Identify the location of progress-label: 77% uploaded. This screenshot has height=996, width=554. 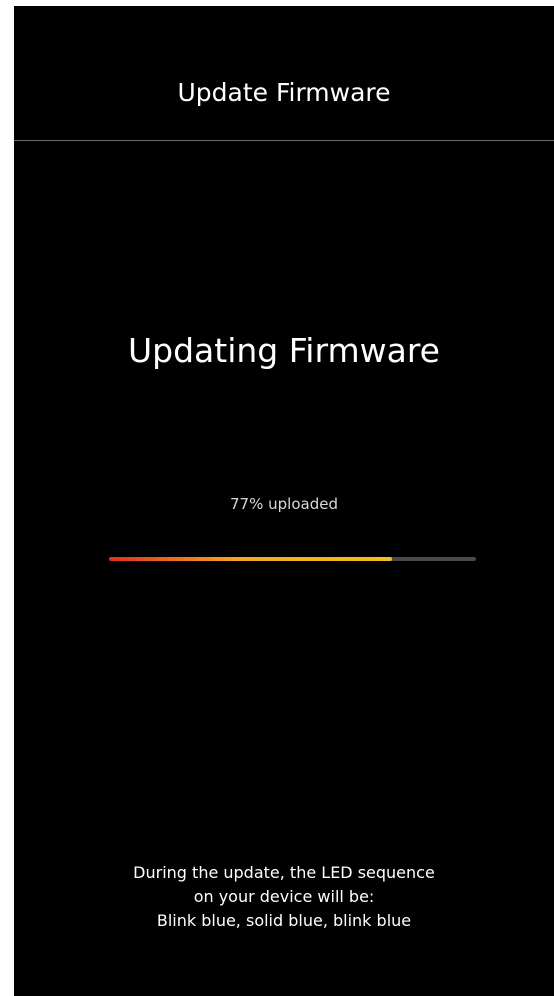
(284, 504).